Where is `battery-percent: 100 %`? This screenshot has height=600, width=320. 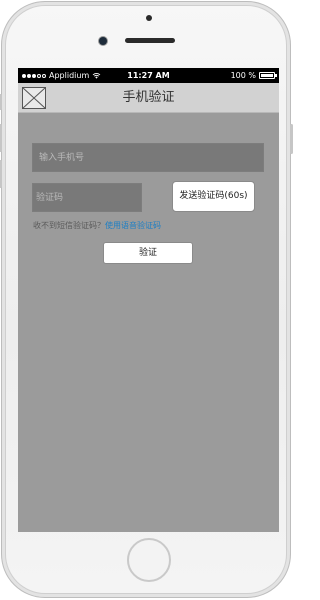
battery-percent: 100 % is located at coordinates (243, 75).